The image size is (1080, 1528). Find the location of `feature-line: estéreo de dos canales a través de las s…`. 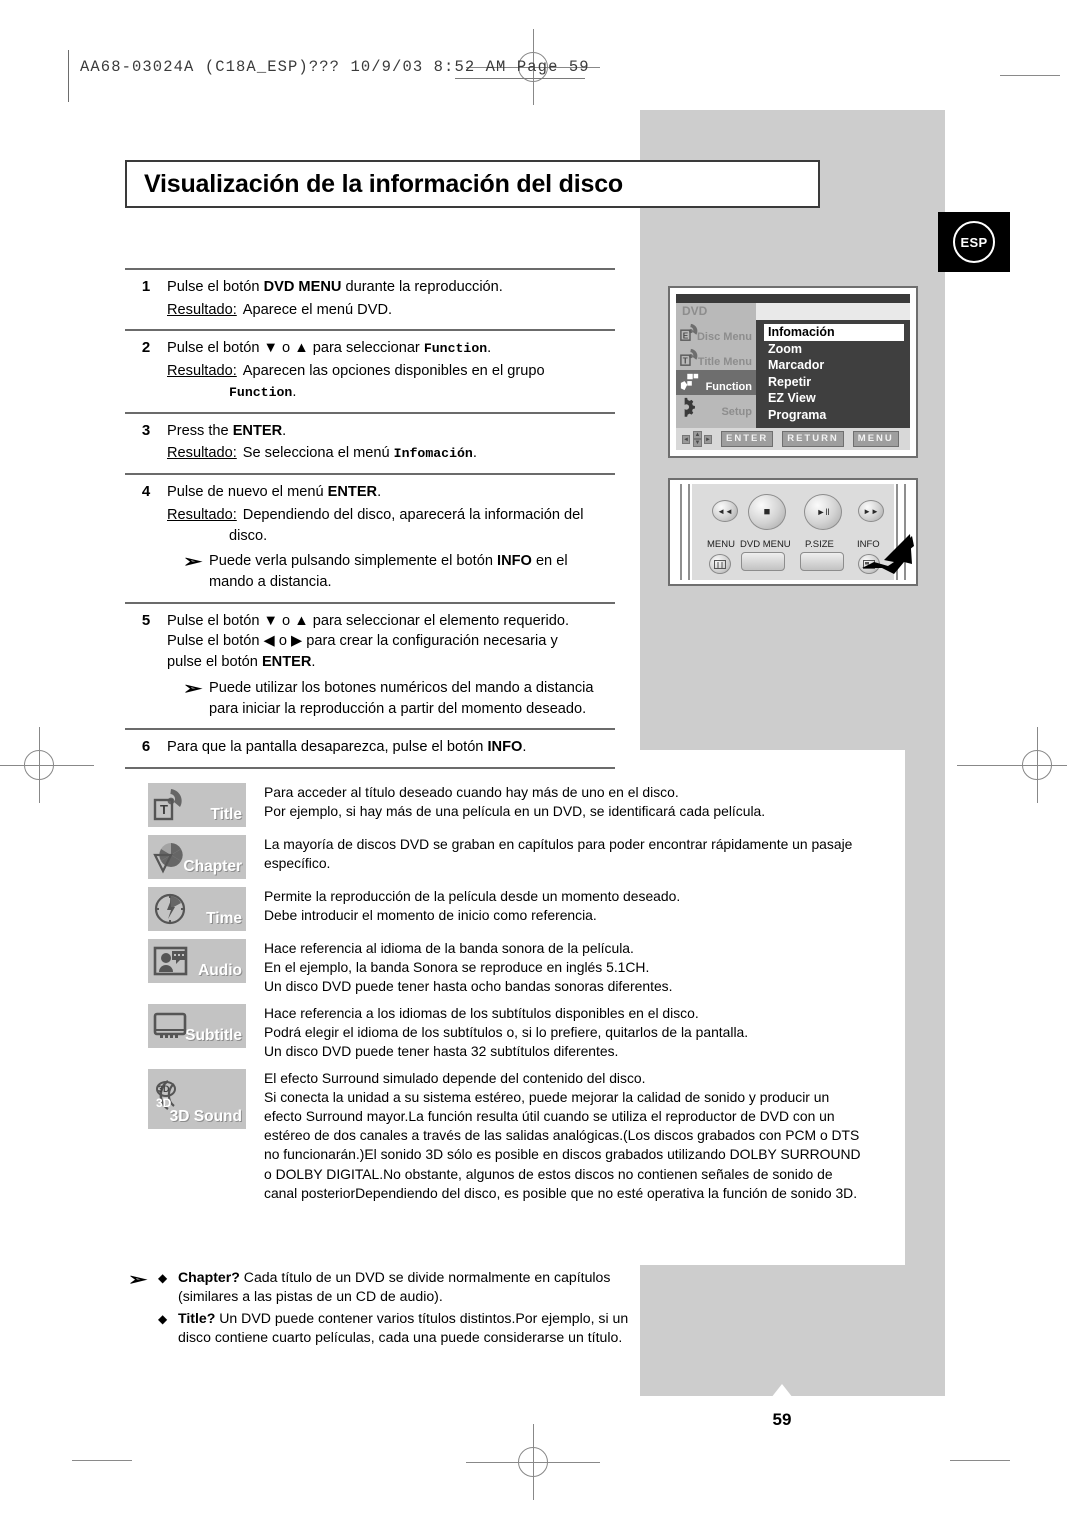

feature-line: estéreo de dos canales a través de las s… is located at coordinates (562, 1135).